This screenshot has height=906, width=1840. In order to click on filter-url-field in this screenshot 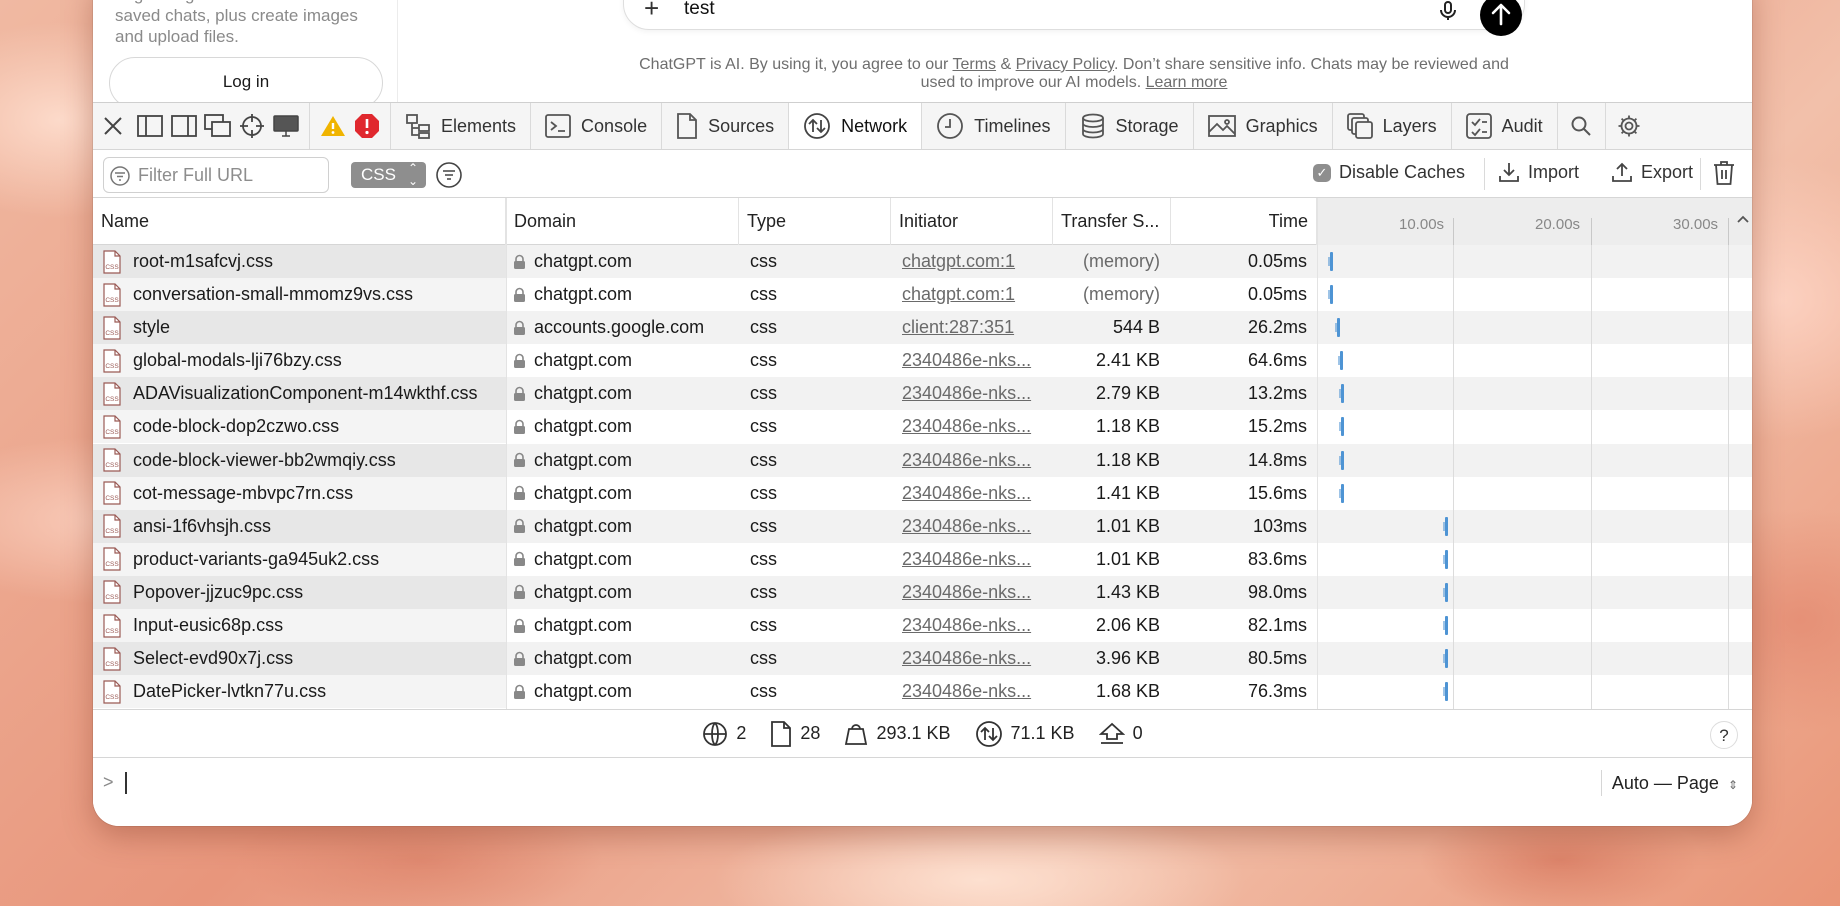, I will do `click(216, 175)`.